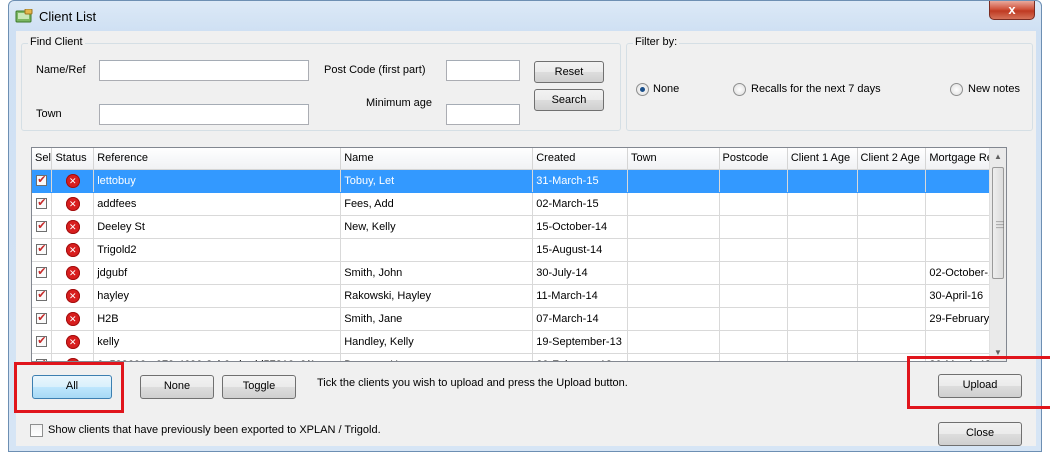 The image size is (1050, 458). Describe the element at coordinates (519, 342) in the screenshot. I see `table-row: ✕ kellyHandley, Kelly19-September-13` at that location.